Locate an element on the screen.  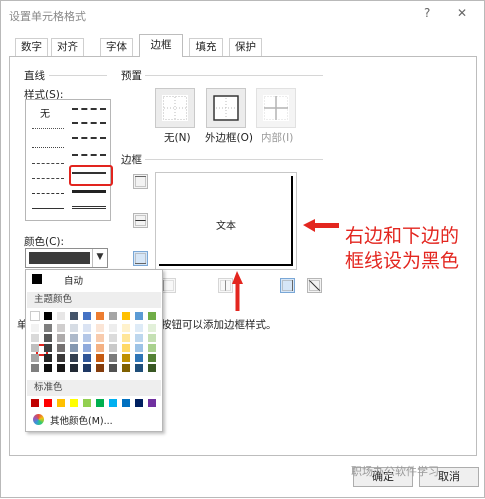
line-style-dash-dot-dot is located at coordinates (48, 163).